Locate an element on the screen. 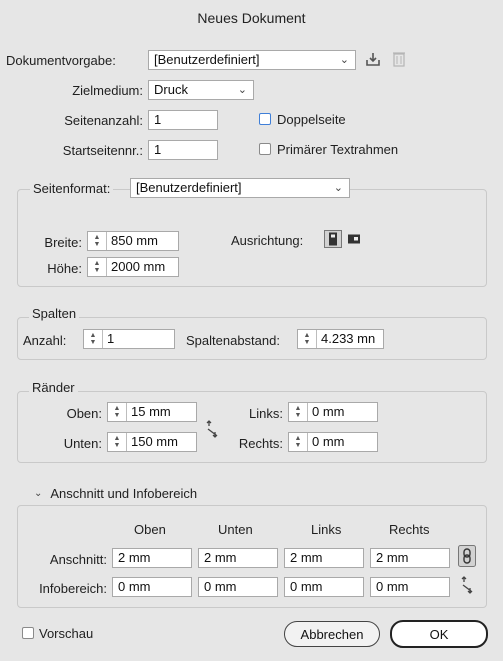 The image size is (503, 661). facing-pages-checkbox is located at coordinates (265, 119).